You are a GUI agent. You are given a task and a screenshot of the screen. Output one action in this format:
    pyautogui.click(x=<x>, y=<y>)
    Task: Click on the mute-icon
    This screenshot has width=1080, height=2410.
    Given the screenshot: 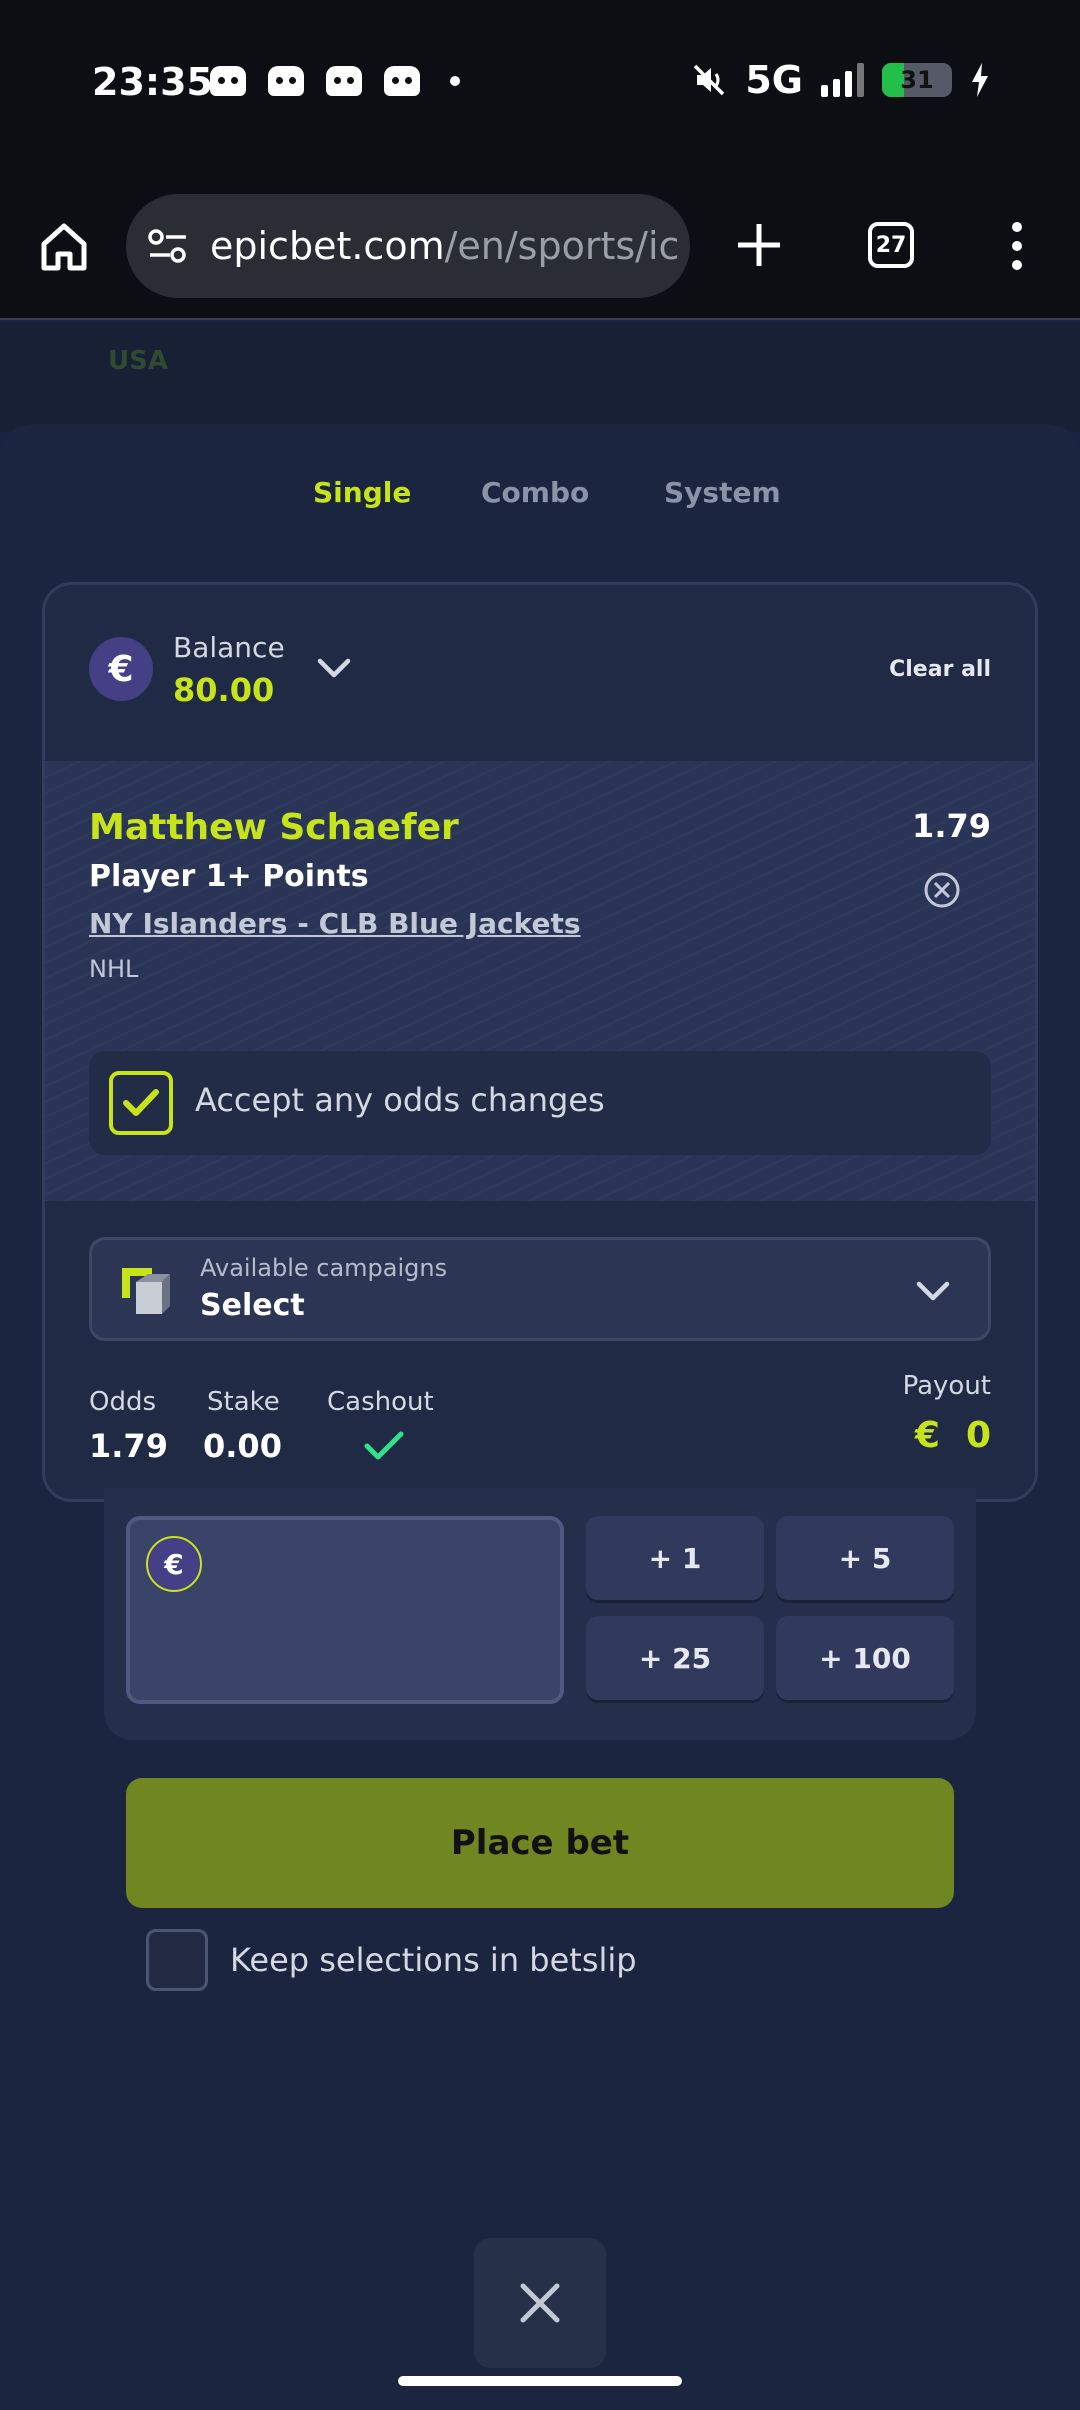 What is the action you would take?
    pyautogui.click(x=709, y=80)
    